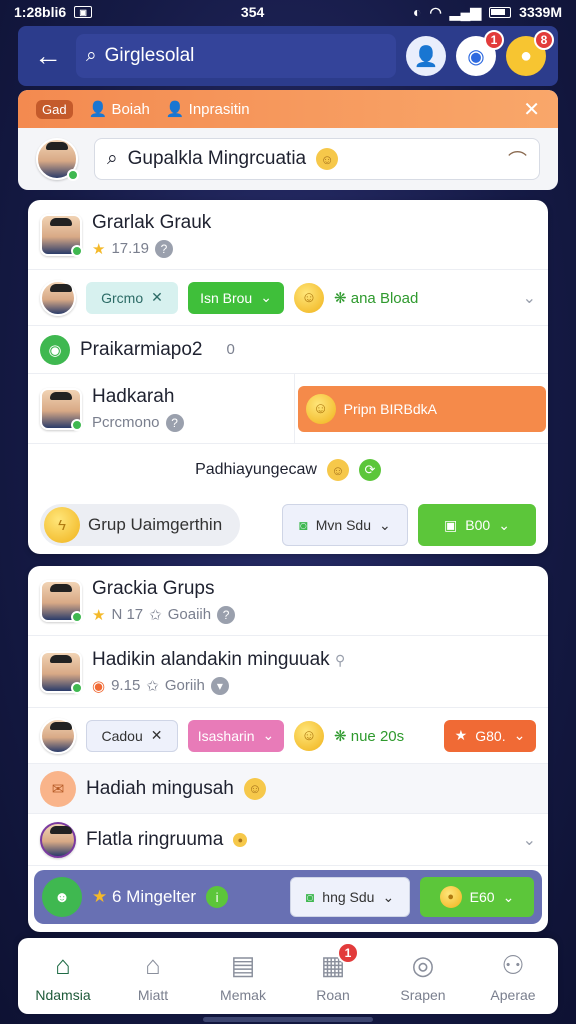 This screenshot has height=1024, width=576. Describe the element at coordinates (376, 298) in the screenshot. I see `reward-text: ❋ ana Bload` at that location.